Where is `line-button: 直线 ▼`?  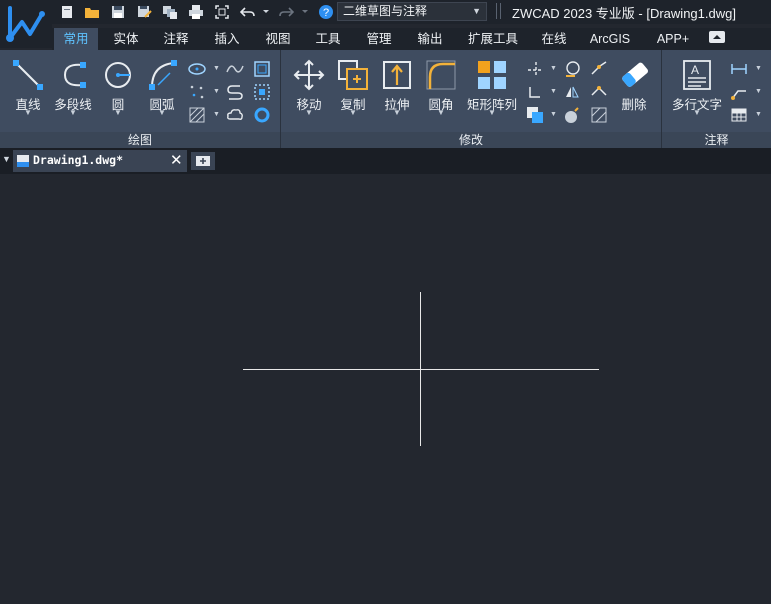 line-button: 直线 ▼ is located at coordinates (28, 90).